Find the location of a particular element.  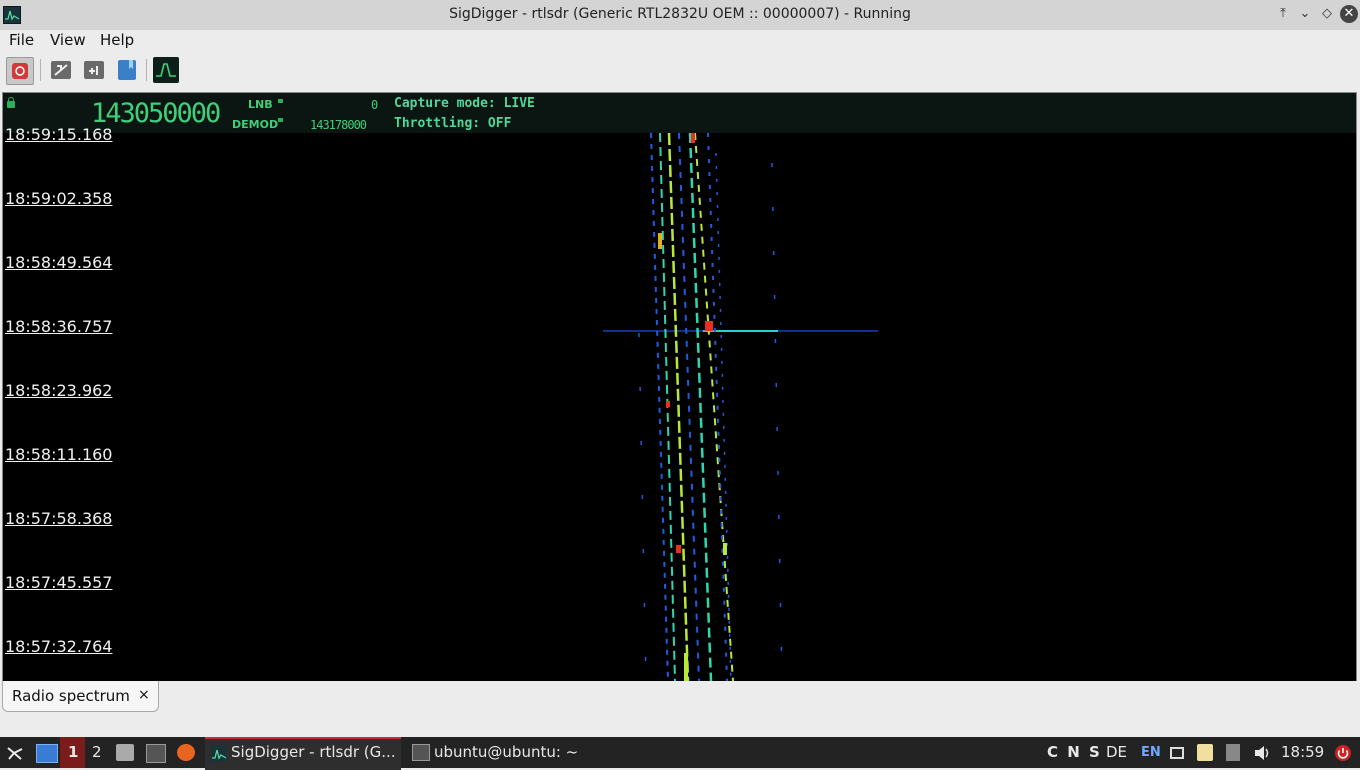

task-terminal: ubuntu@ubuntu: ~ is located at coordinates (497, 752).